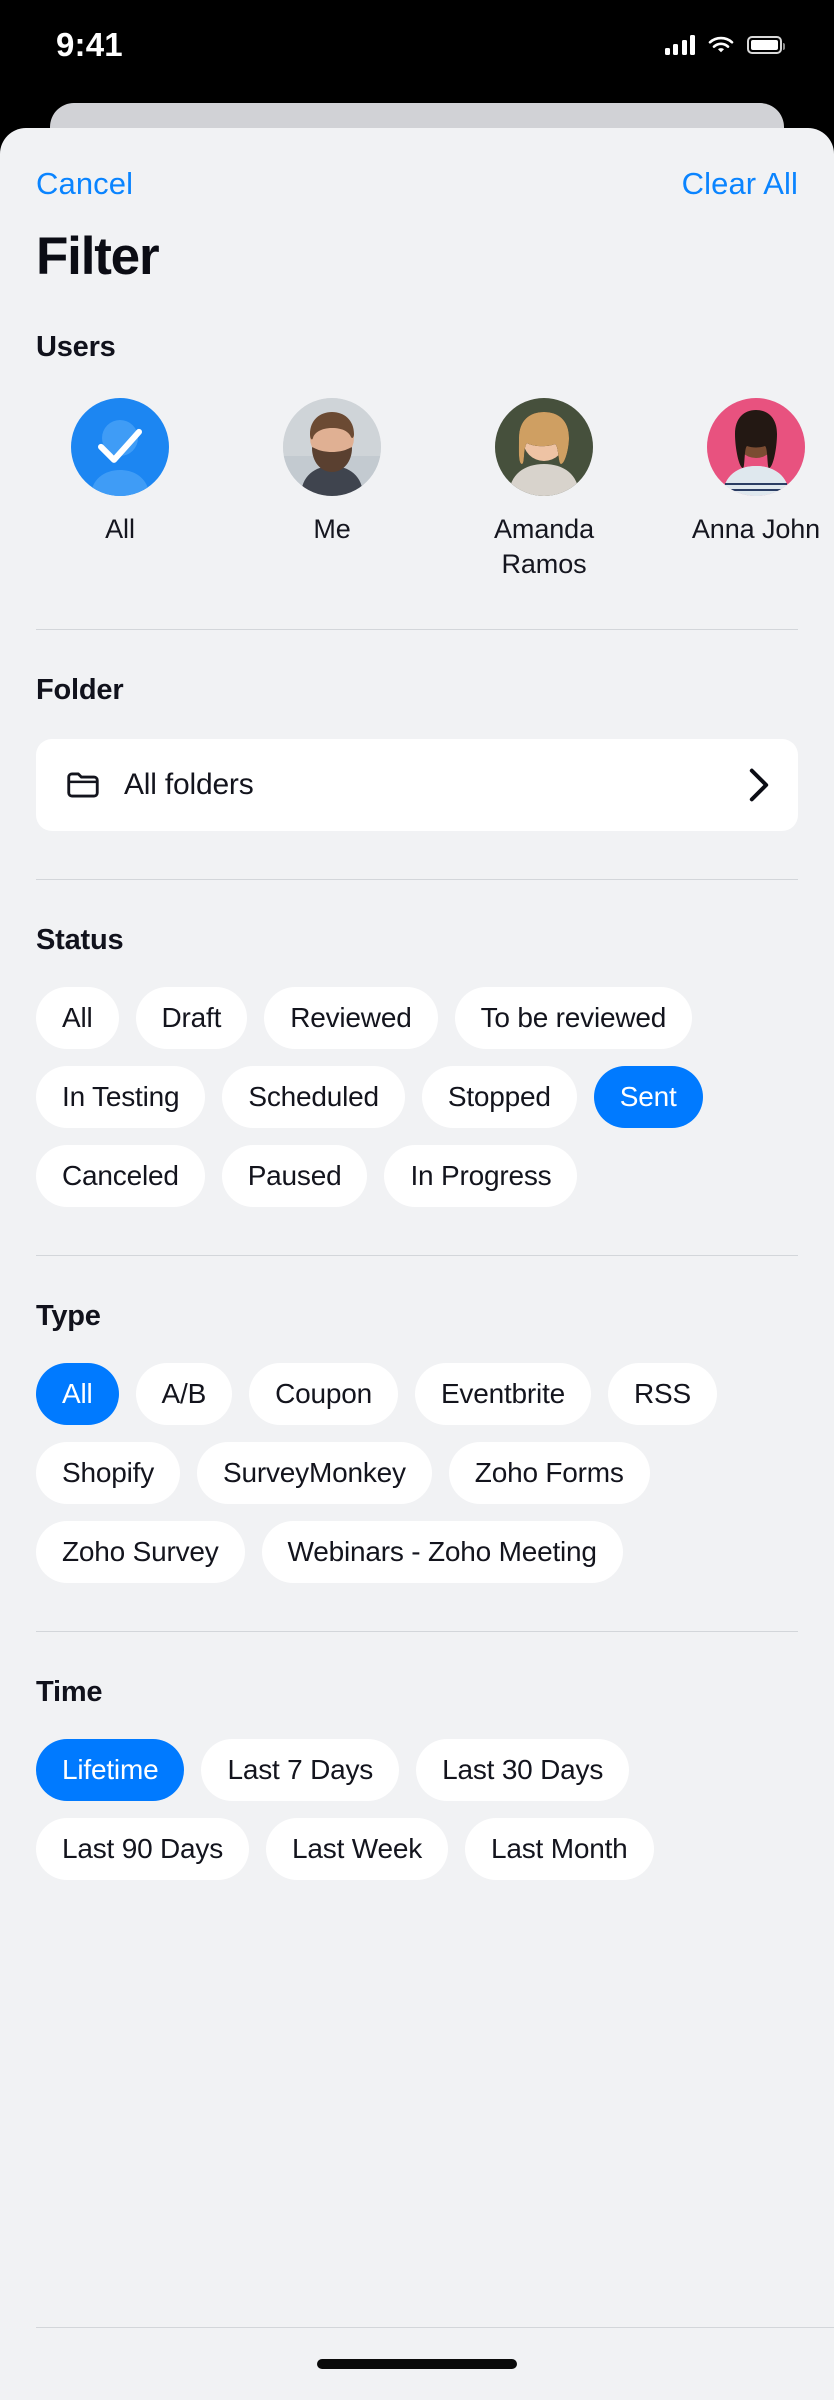 This screenshot has width=834, height=2400. Describe the element at coordinates (323, 1394) in the screenshot. I see `type-chip-coupon: Coupon` at that location.